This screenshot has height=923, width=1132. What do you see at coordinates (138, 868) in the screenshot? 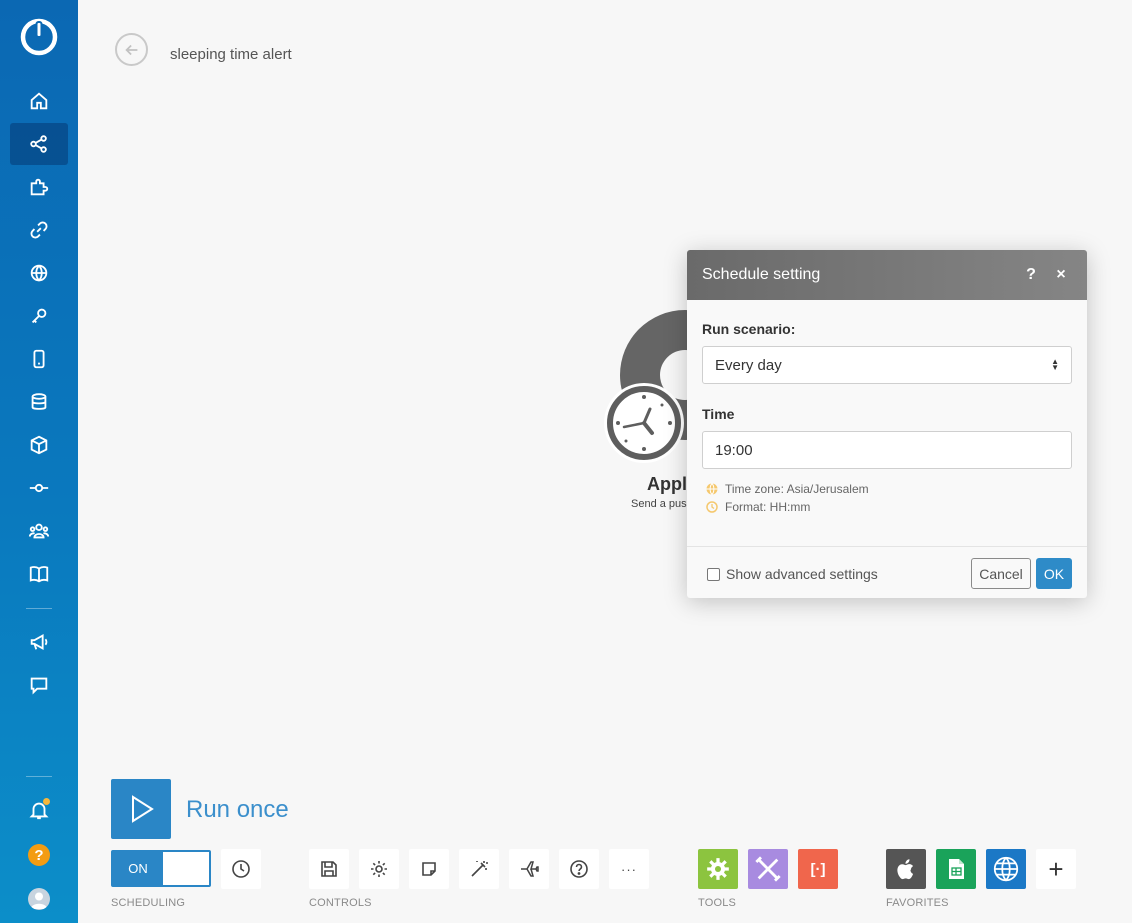
I see `toggle-on-label: ON` at bounding box center [138, 868].